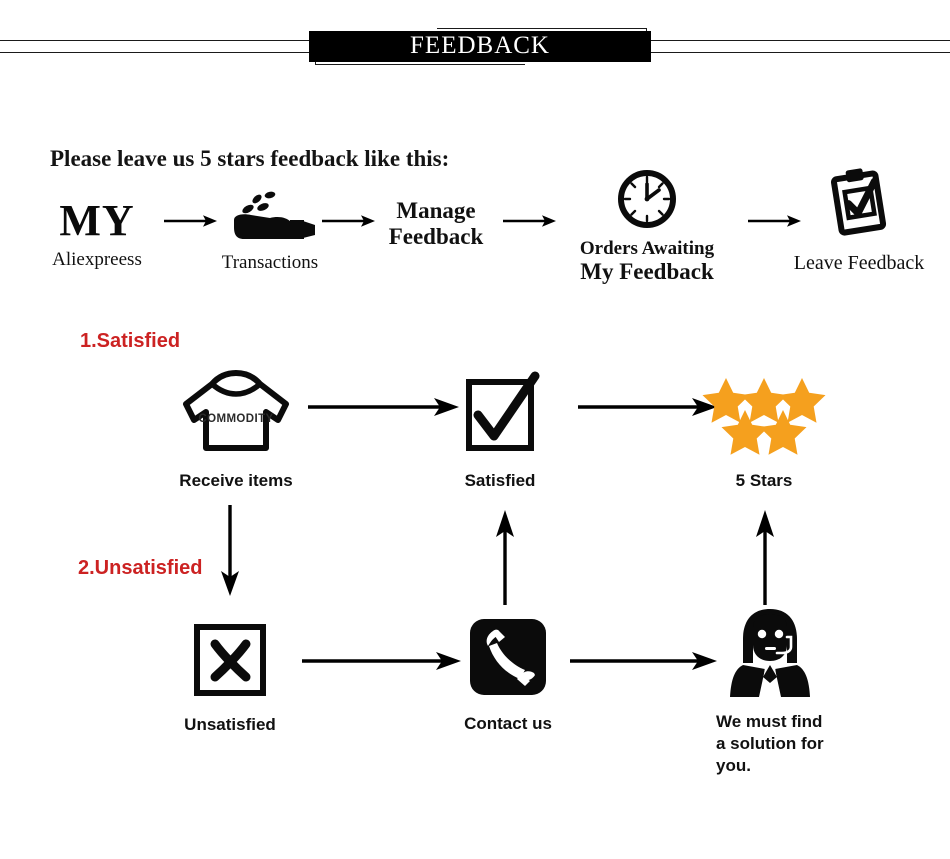  Describe the element at coordinates (382, 661) in the screenshot. I see `arrow-unsatisfied-to-contact` at that location.